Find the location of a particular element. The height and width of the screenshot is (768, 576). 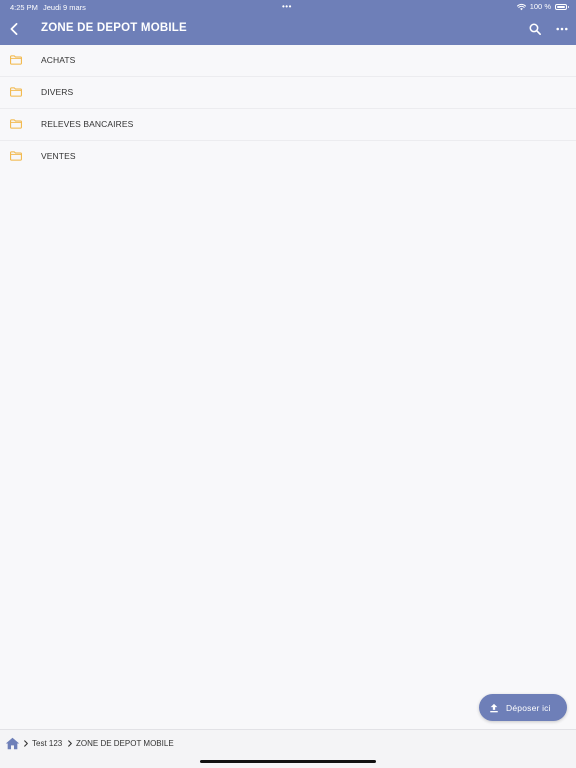

home-icon is located at coordinates (12, 743).